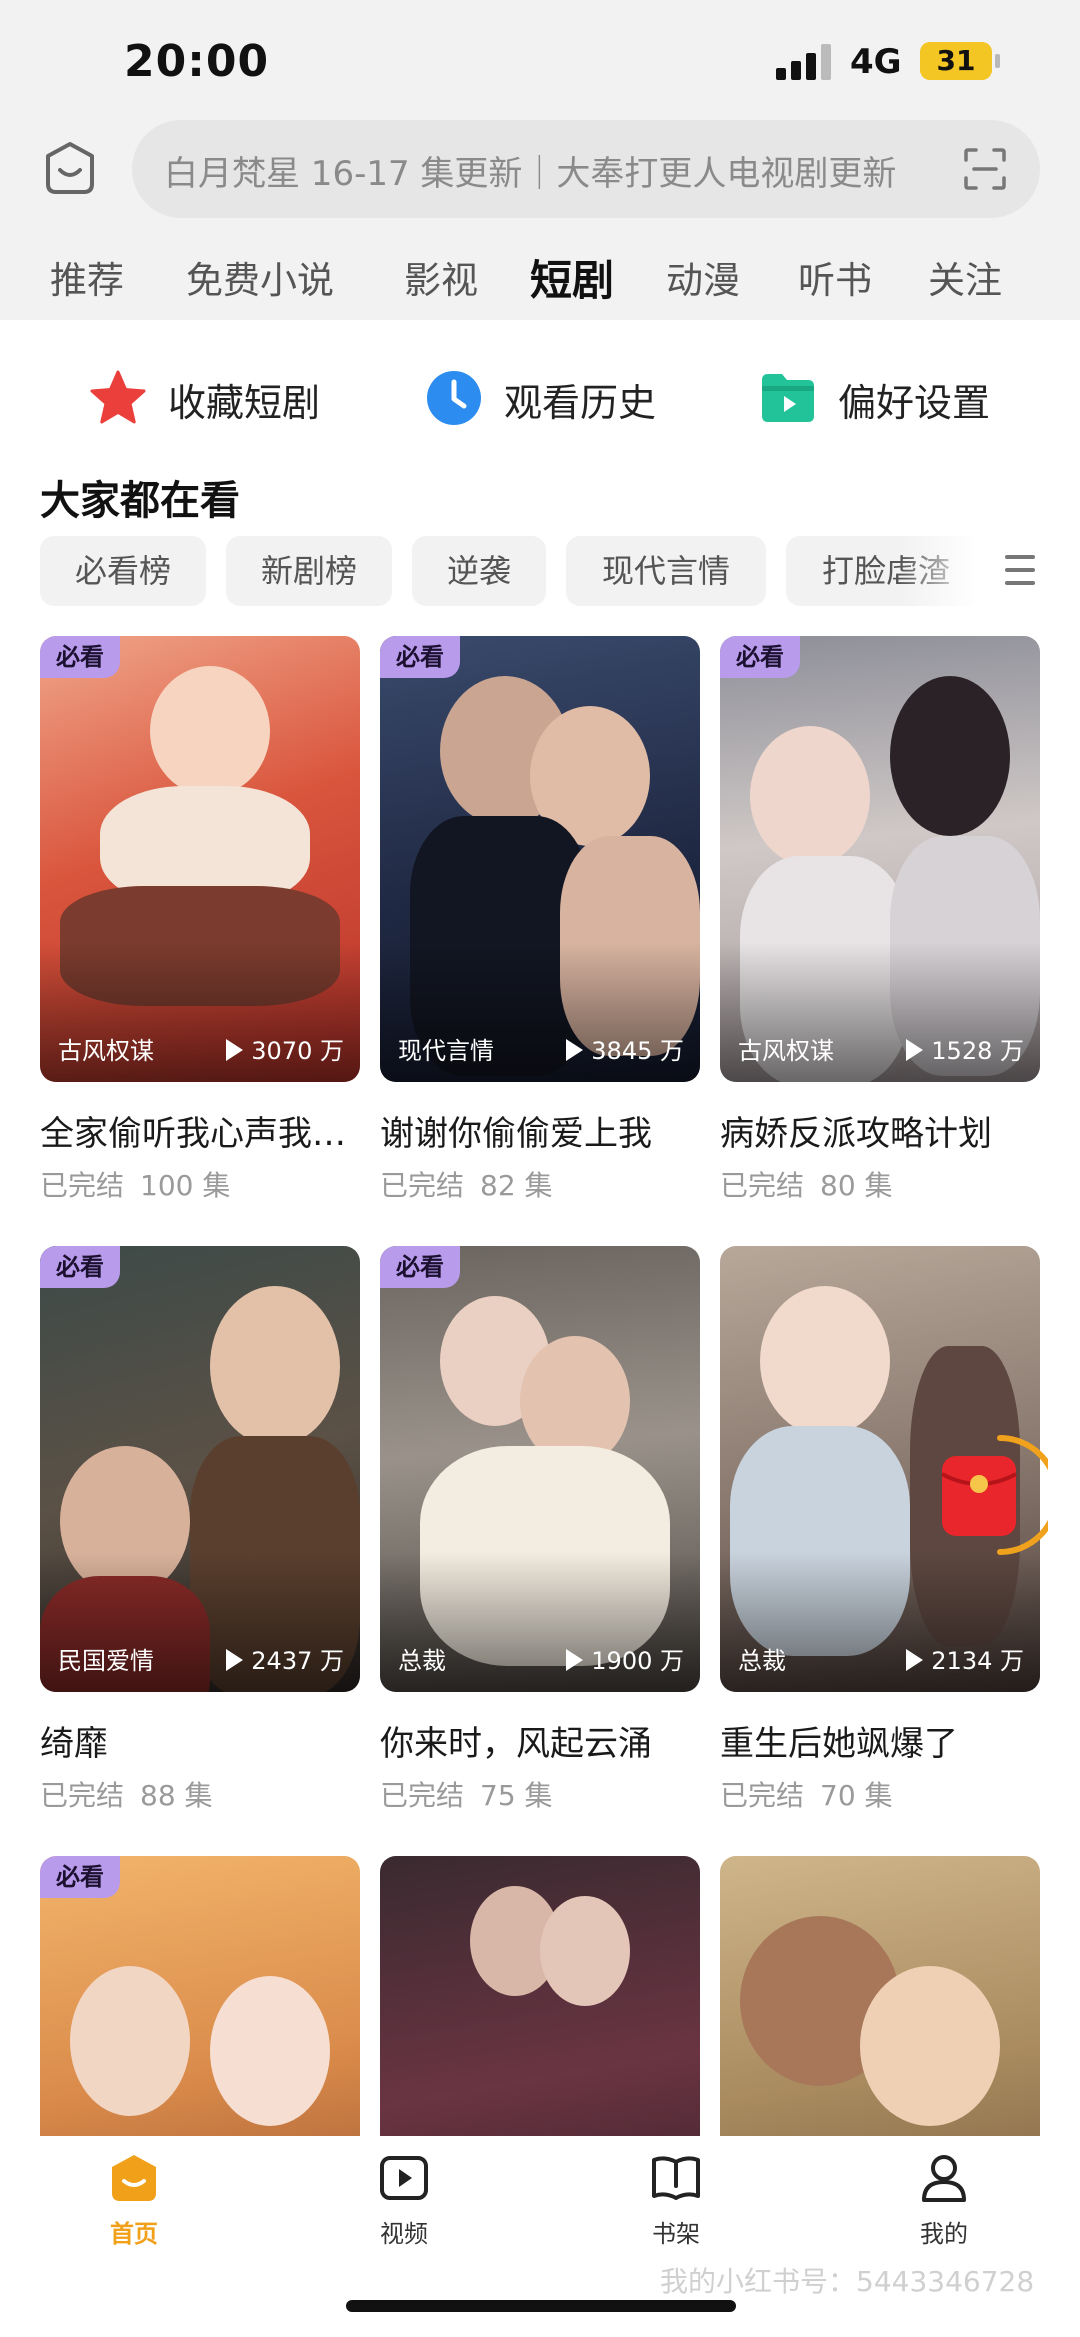 This screenshot has width=1080, height=2337. What do you see at coordinates (126, 1794) in the screenshot?
I see `drama-meta: 已完结 88 集` at bounding box center [126, 1794].